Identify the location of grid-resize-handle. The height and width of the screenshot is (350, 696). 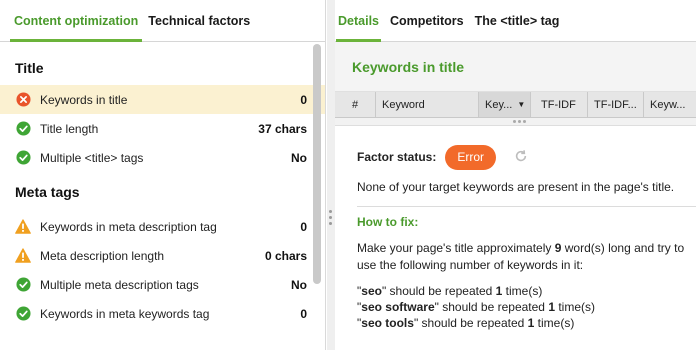
(515, 122).